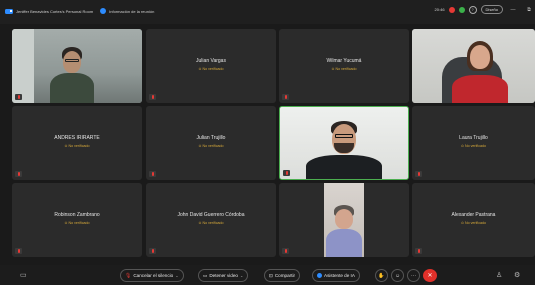 This screenshot has height=285, width=535. I want to click on webex-logo-icon, so click(9, 11).